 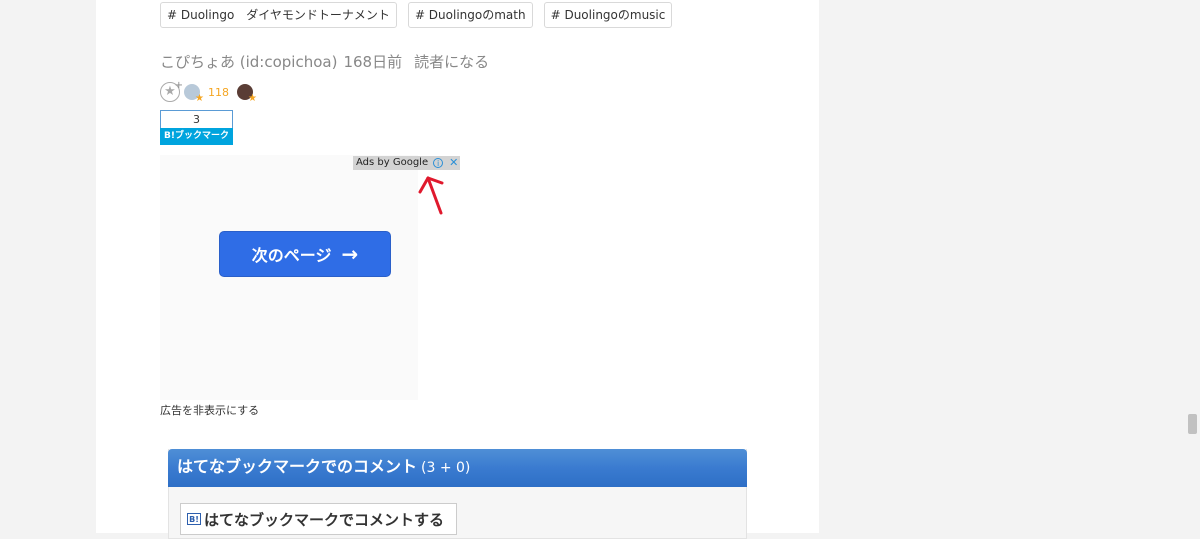 I want to click on subscribe-link: 読者になる, so click(x=451, y=62).